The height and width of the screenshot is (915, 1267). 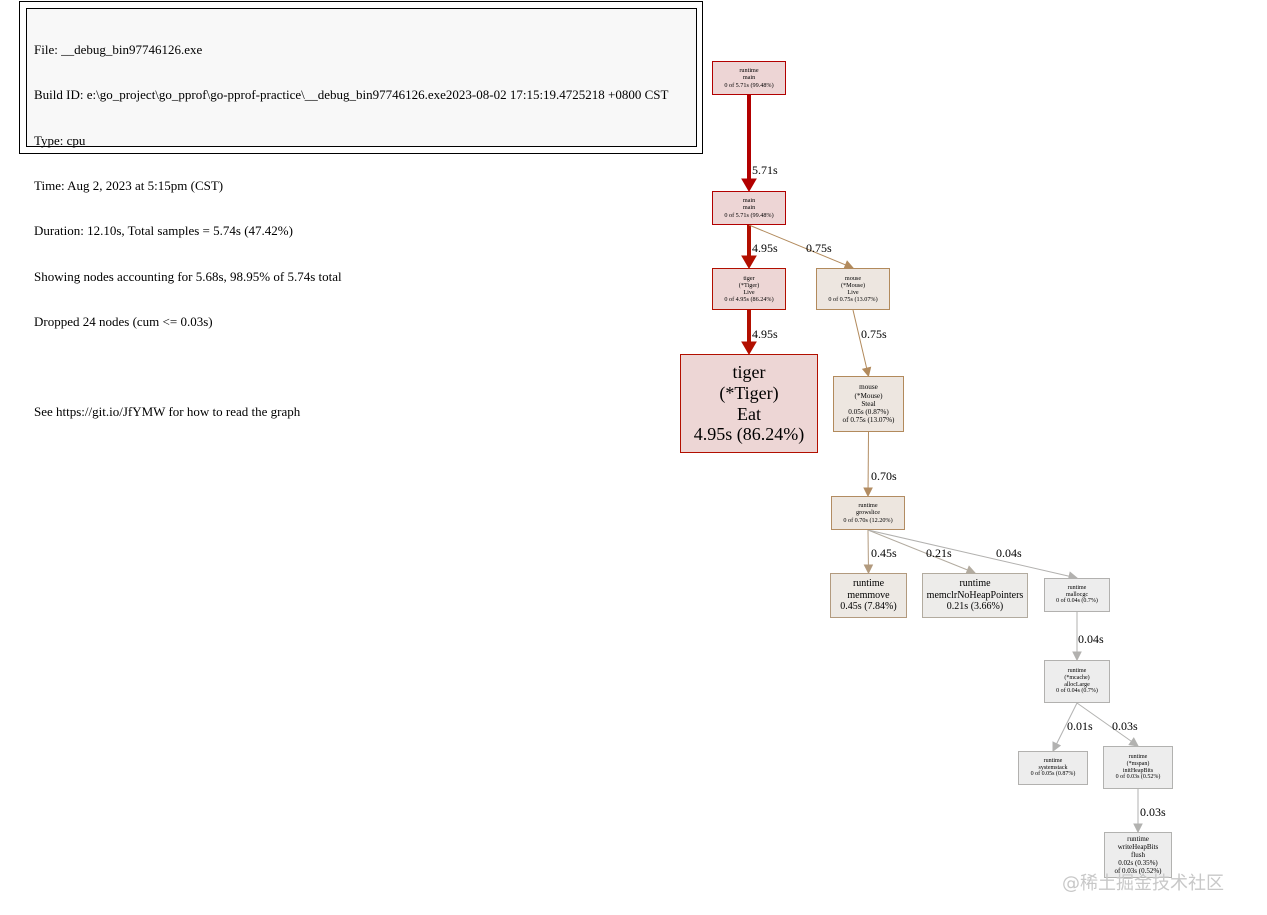 I want to click on node-line: 0 of 0.03s (0.52%), so click(x=1138, y=777).